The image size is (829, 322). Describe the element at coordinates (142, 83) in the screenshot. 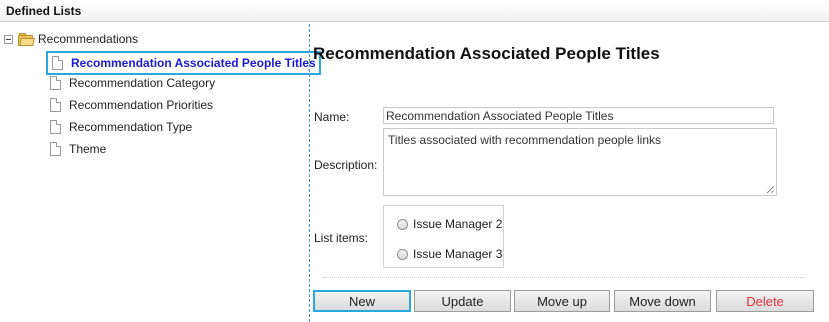

I see `tree-item-label: Recommendation Category` at that location.